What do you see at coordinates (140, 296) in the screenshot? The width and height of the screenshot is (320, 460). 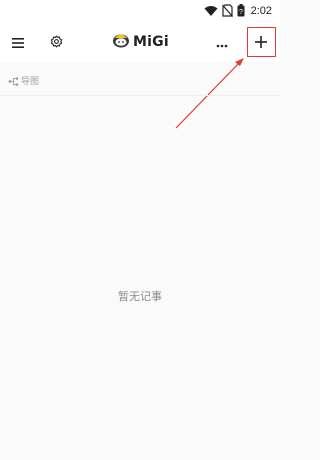 I see `empty-state-message: 暂无记事` at bounding box center [140, 296].